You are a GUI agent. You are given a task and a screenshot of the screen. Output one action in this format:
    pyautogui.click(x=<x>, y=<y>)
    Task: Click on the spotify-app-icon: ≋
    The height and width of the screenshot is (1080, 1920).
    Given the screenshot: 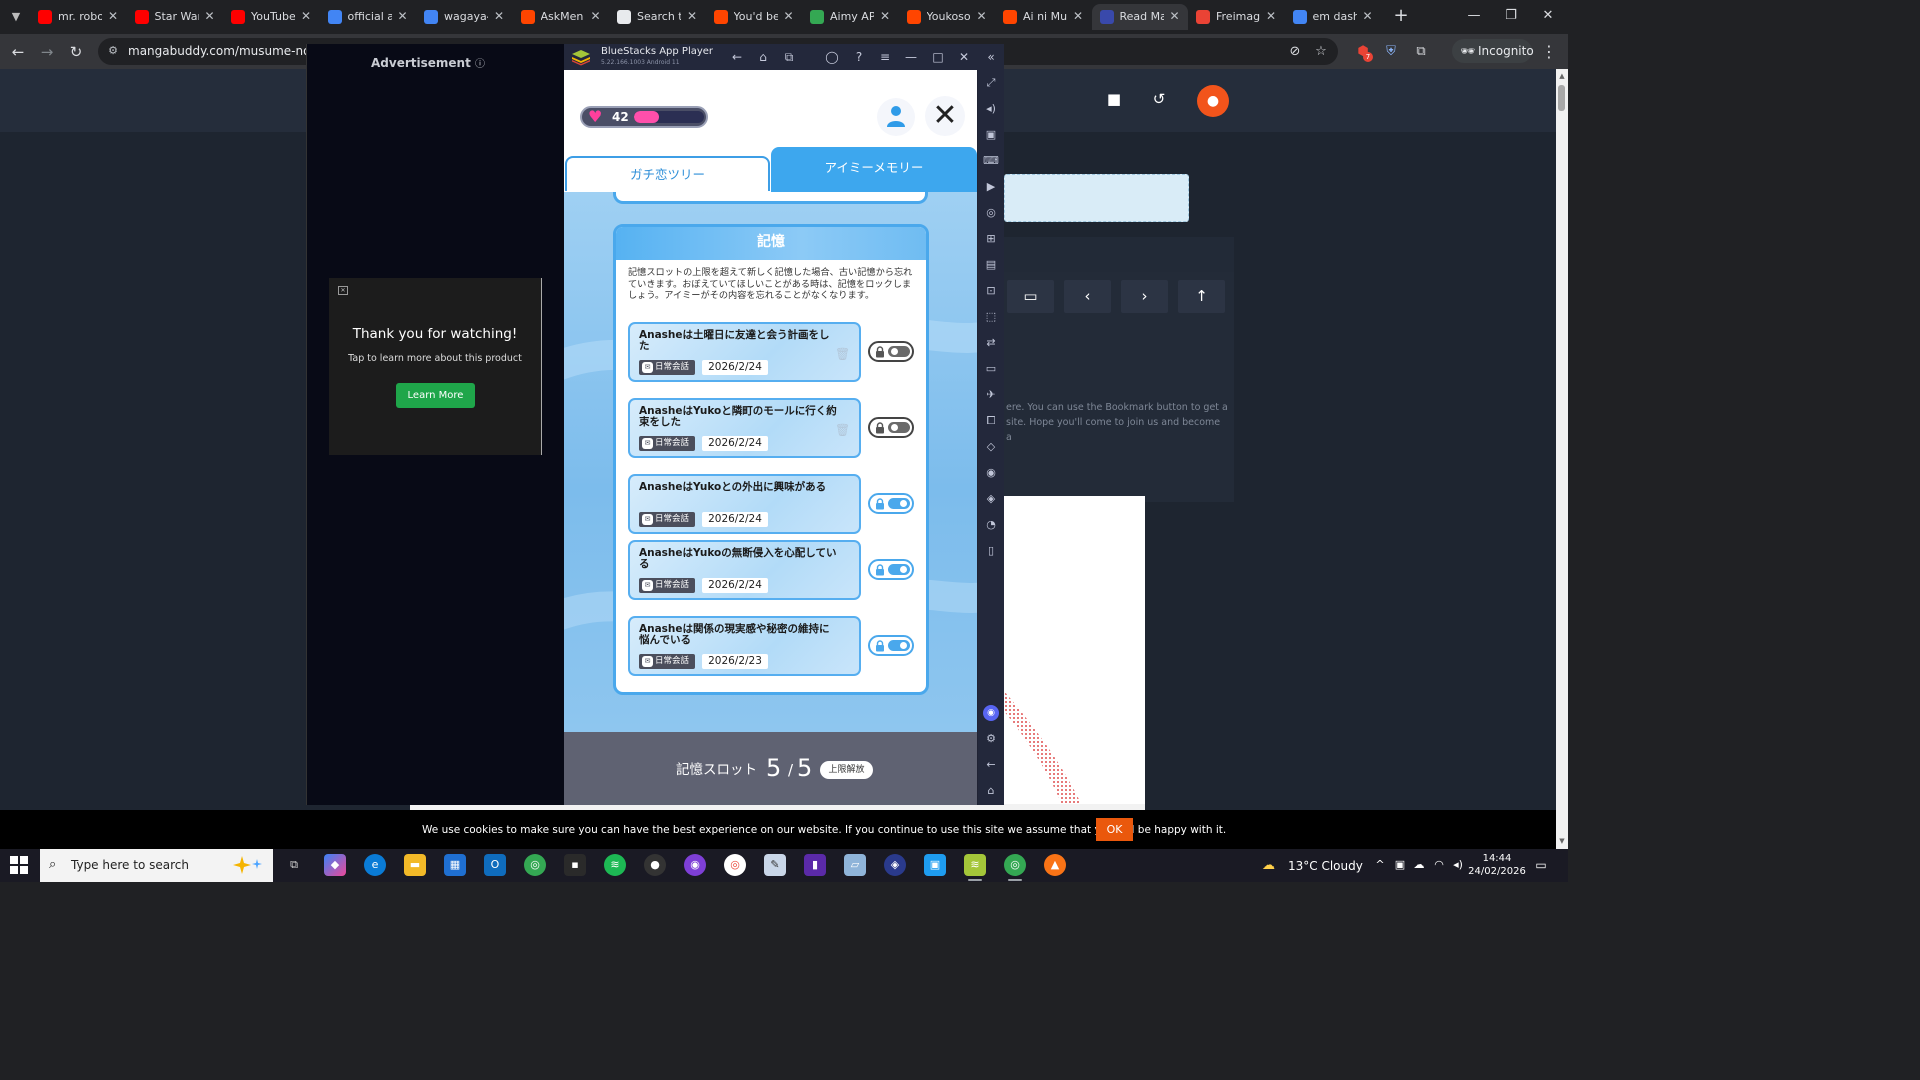 What is the action you would take?
    pyautogui.click(x=615, y=865)
    